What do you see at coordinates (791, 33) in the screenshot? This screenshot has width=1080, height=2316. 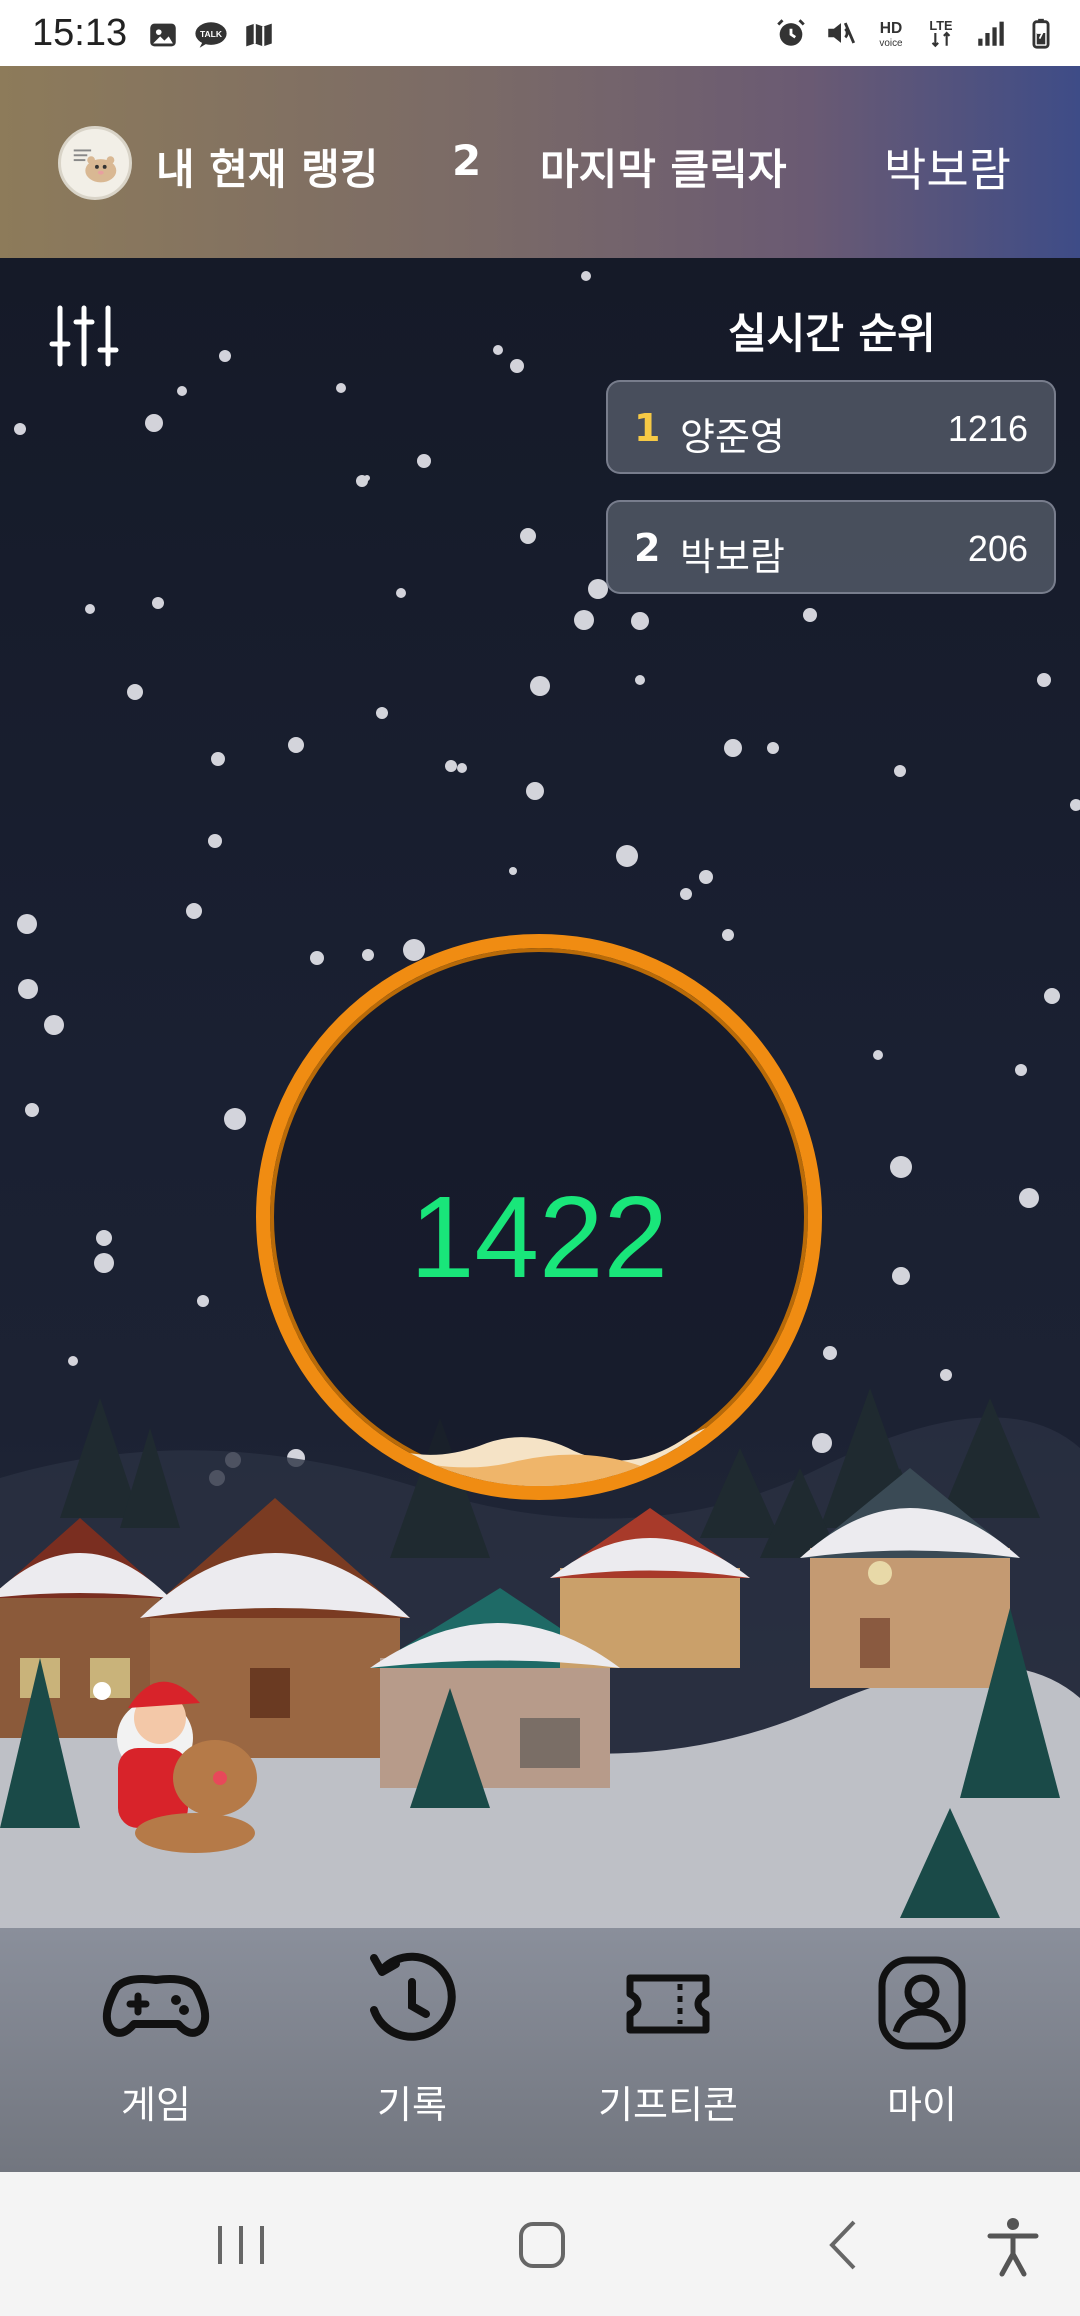 I see `alarm-icon` at bounding box center [791, 33].